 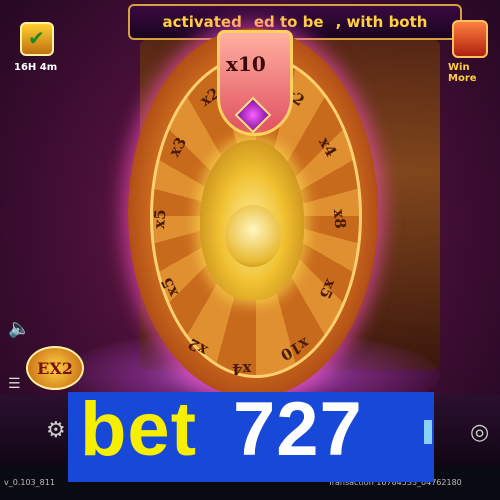 I want to click on wheel-segment-label: x8, so click(x=339, y=219).